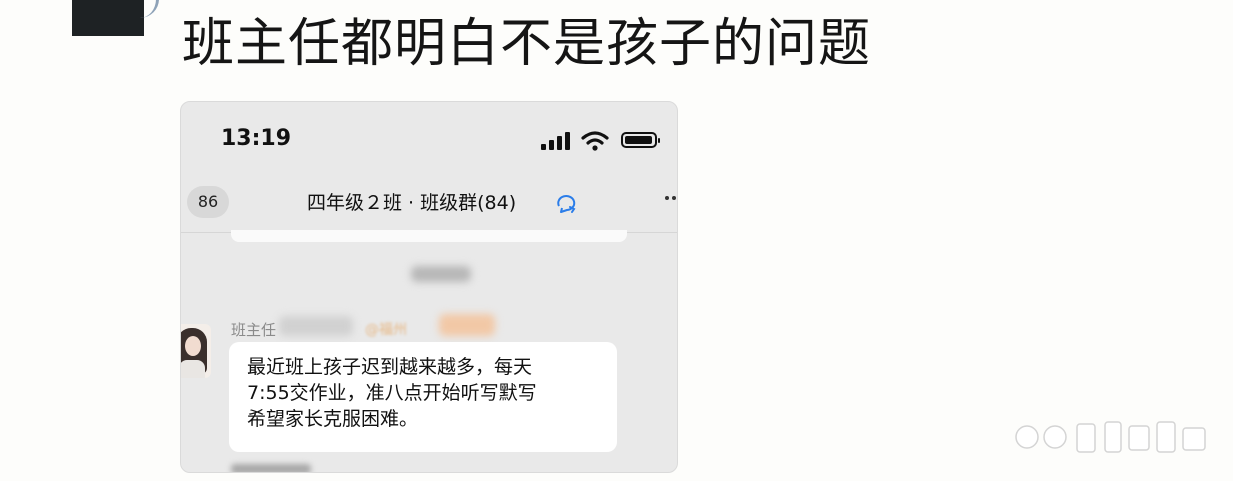 The image size is (1233, 481). Describe the element at coordinates (196, 351) in the screenshot. I see `sender-avatar` at that location.